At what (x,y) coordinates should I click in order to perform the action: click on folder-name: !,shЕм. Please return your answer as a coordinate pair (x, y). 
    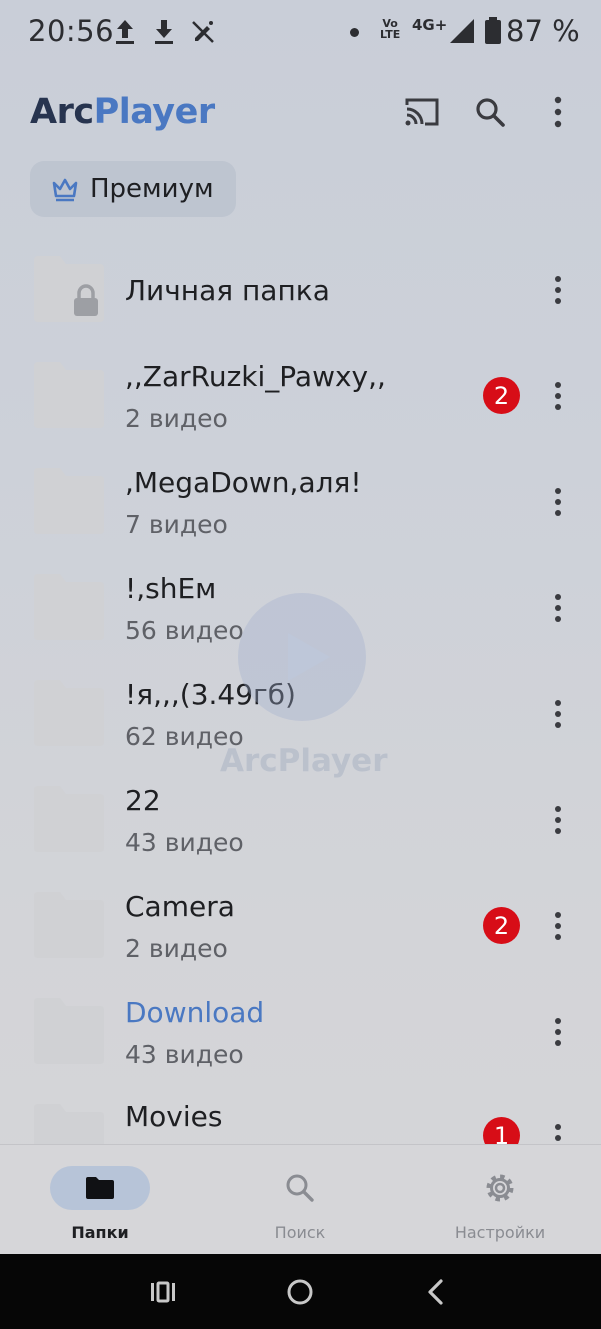
    Looking at the image, I should click on (171, 588).